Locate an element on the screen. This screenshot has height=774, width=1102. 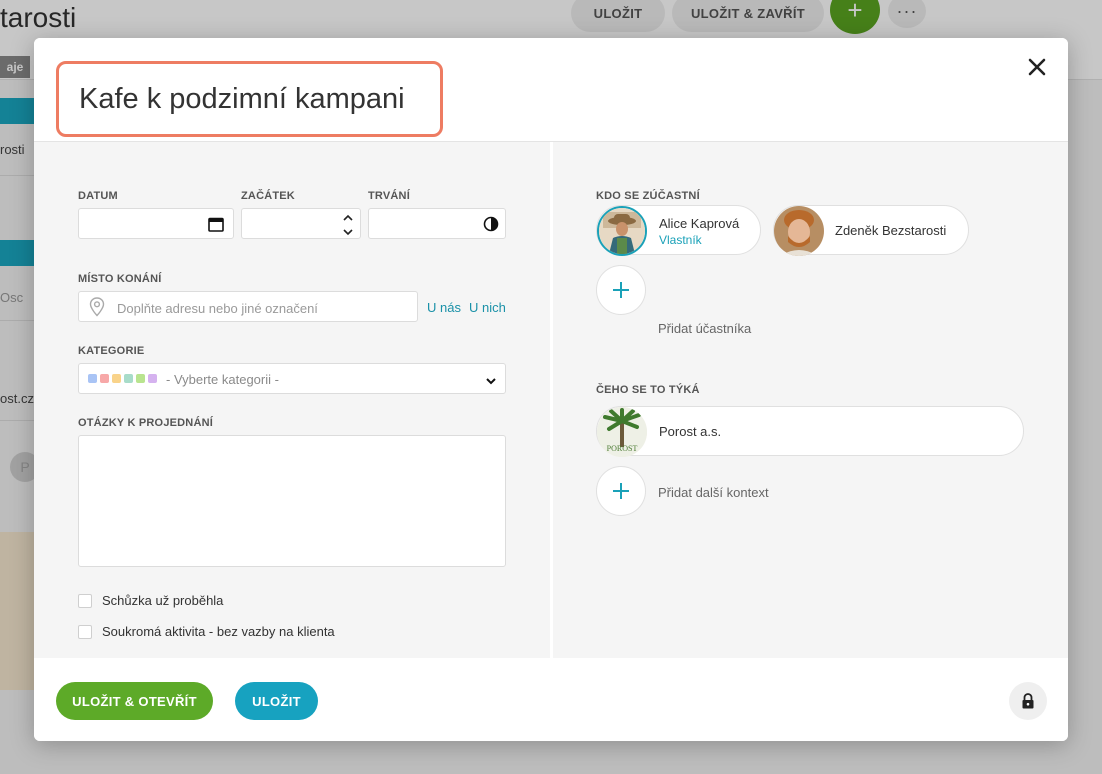
modal-footer: ULOŽIT & OTEVŘÍT ULOŽIT is located at coordinates (551, 699).